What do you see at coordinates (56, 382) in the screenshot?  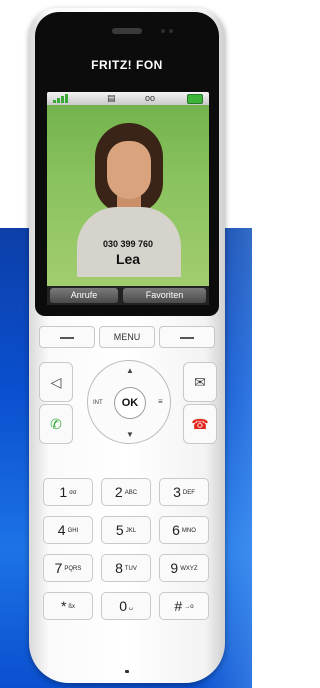 I see `speaker-button: ◁` at bounding box center [56, 382].